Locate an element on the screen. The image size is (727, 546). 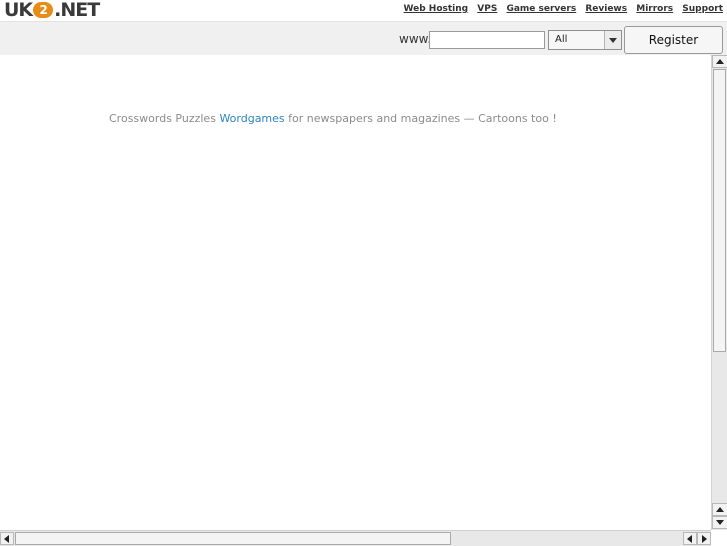
arrow-down-icon is located at coordinates (720, 522).